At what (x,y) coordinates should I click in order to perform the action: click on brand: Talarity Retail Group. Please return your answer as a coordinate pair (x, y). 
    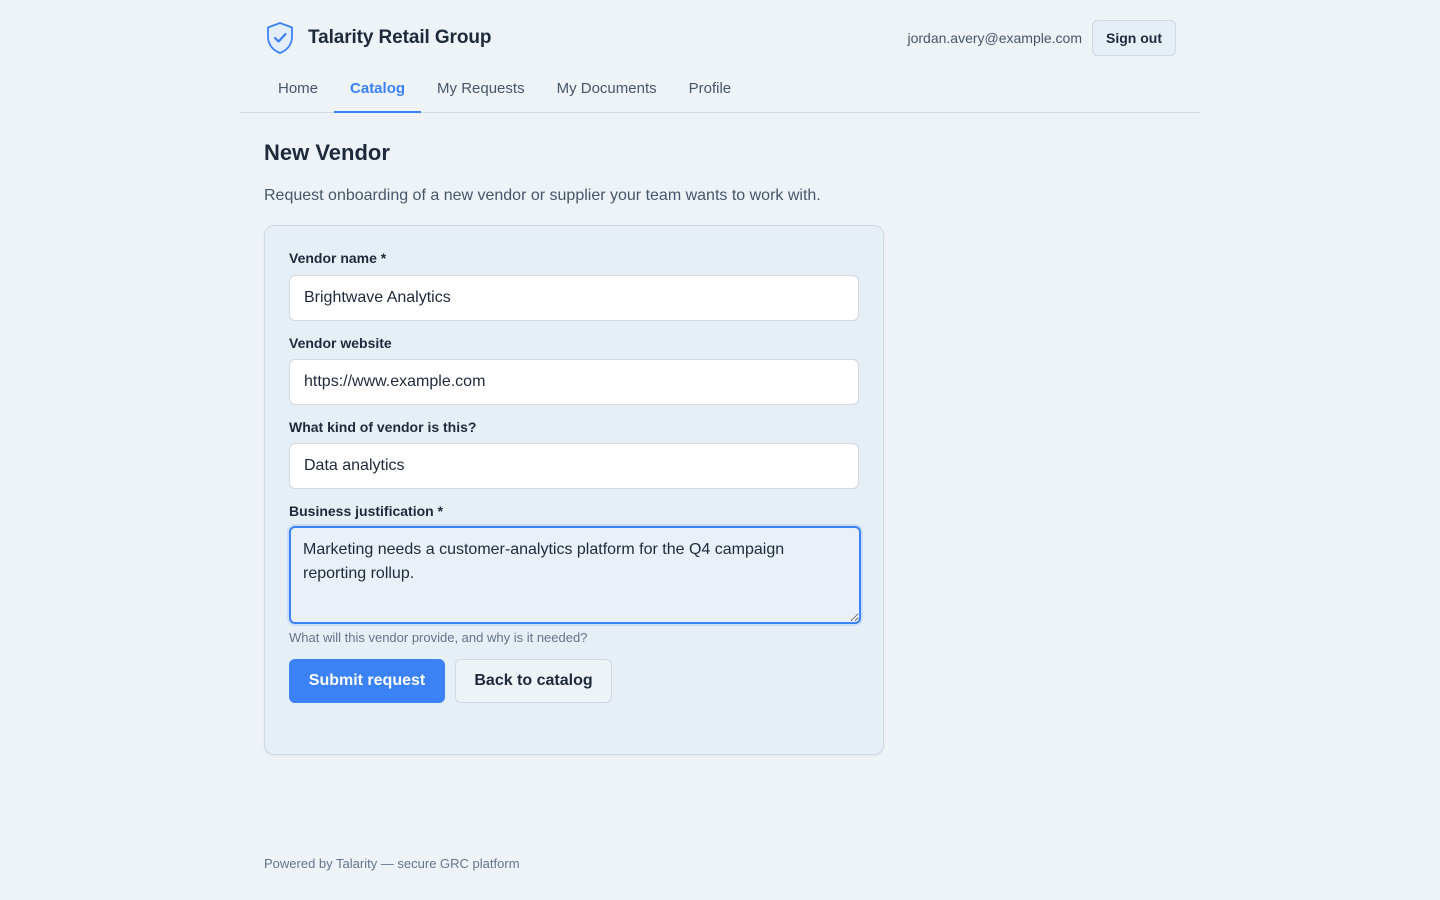
    Looking at the image, I should click on (377, 38).